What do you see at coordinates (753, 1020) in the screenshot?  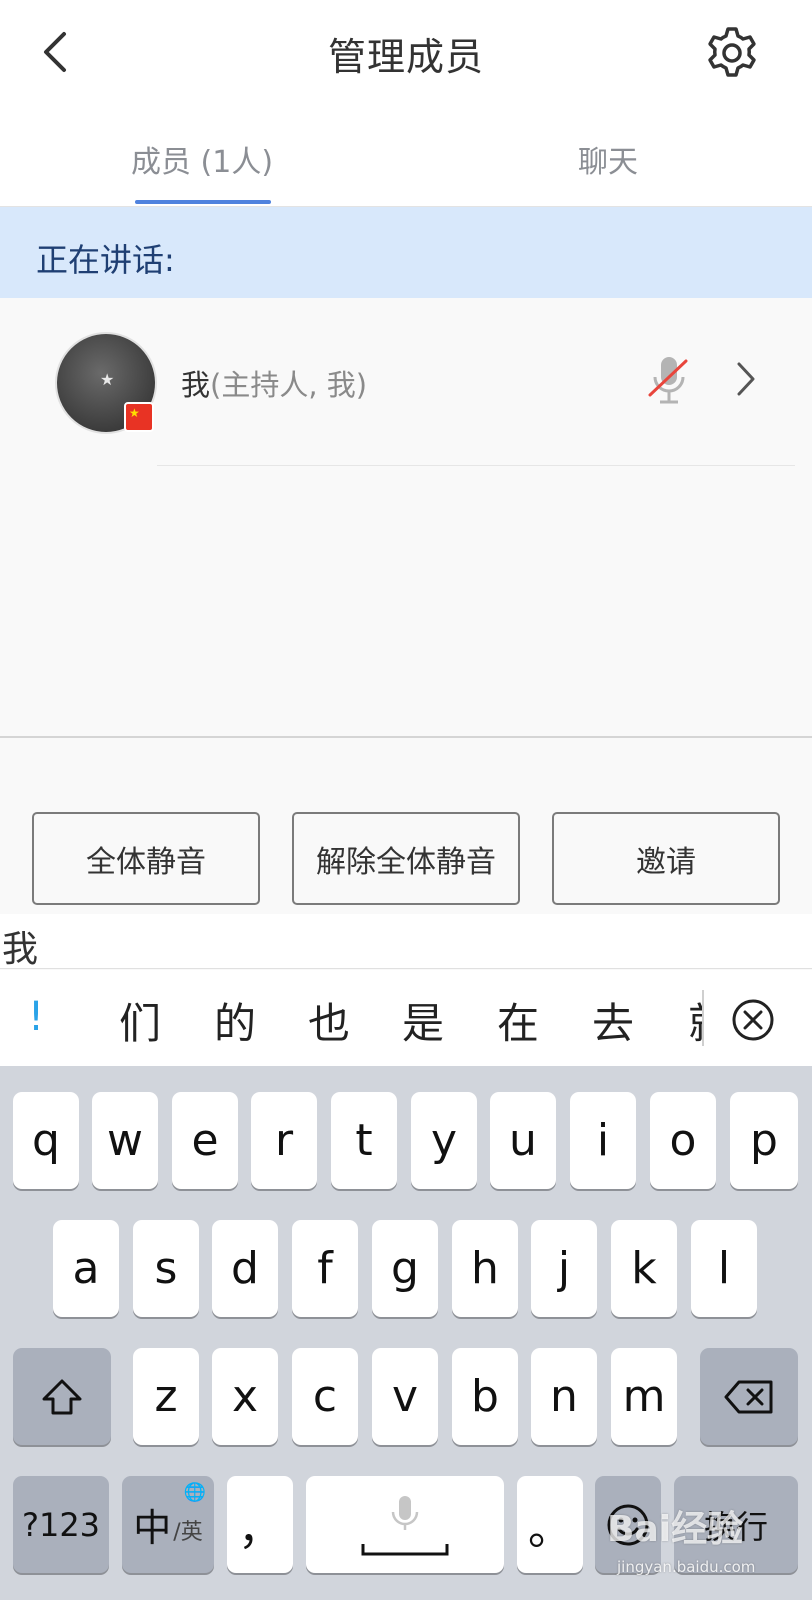 I see `close-circle-icon` at bounding box center [753, 1020].